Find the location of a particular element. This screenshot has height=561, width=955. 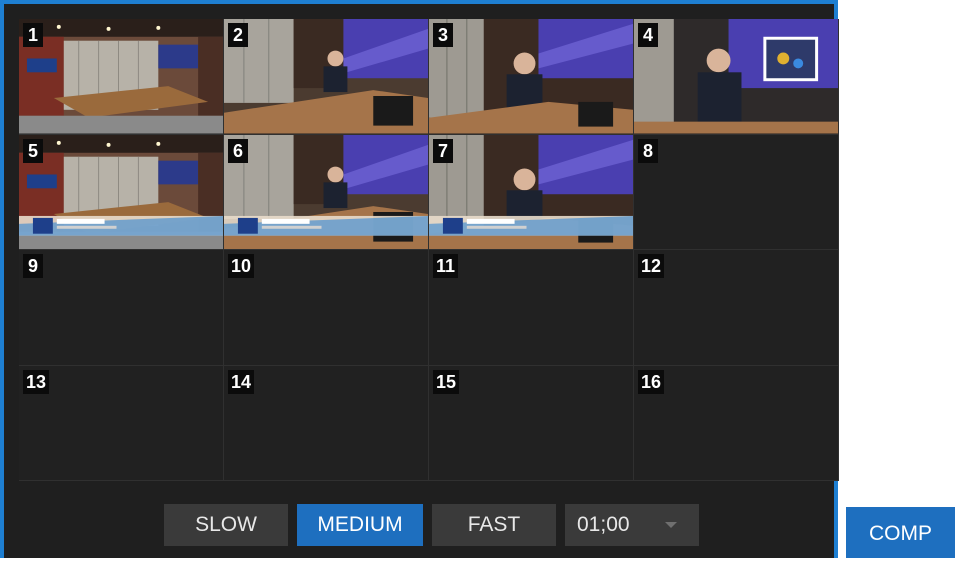

preset-slot-10: 10 is located at coordinates (326, 308).